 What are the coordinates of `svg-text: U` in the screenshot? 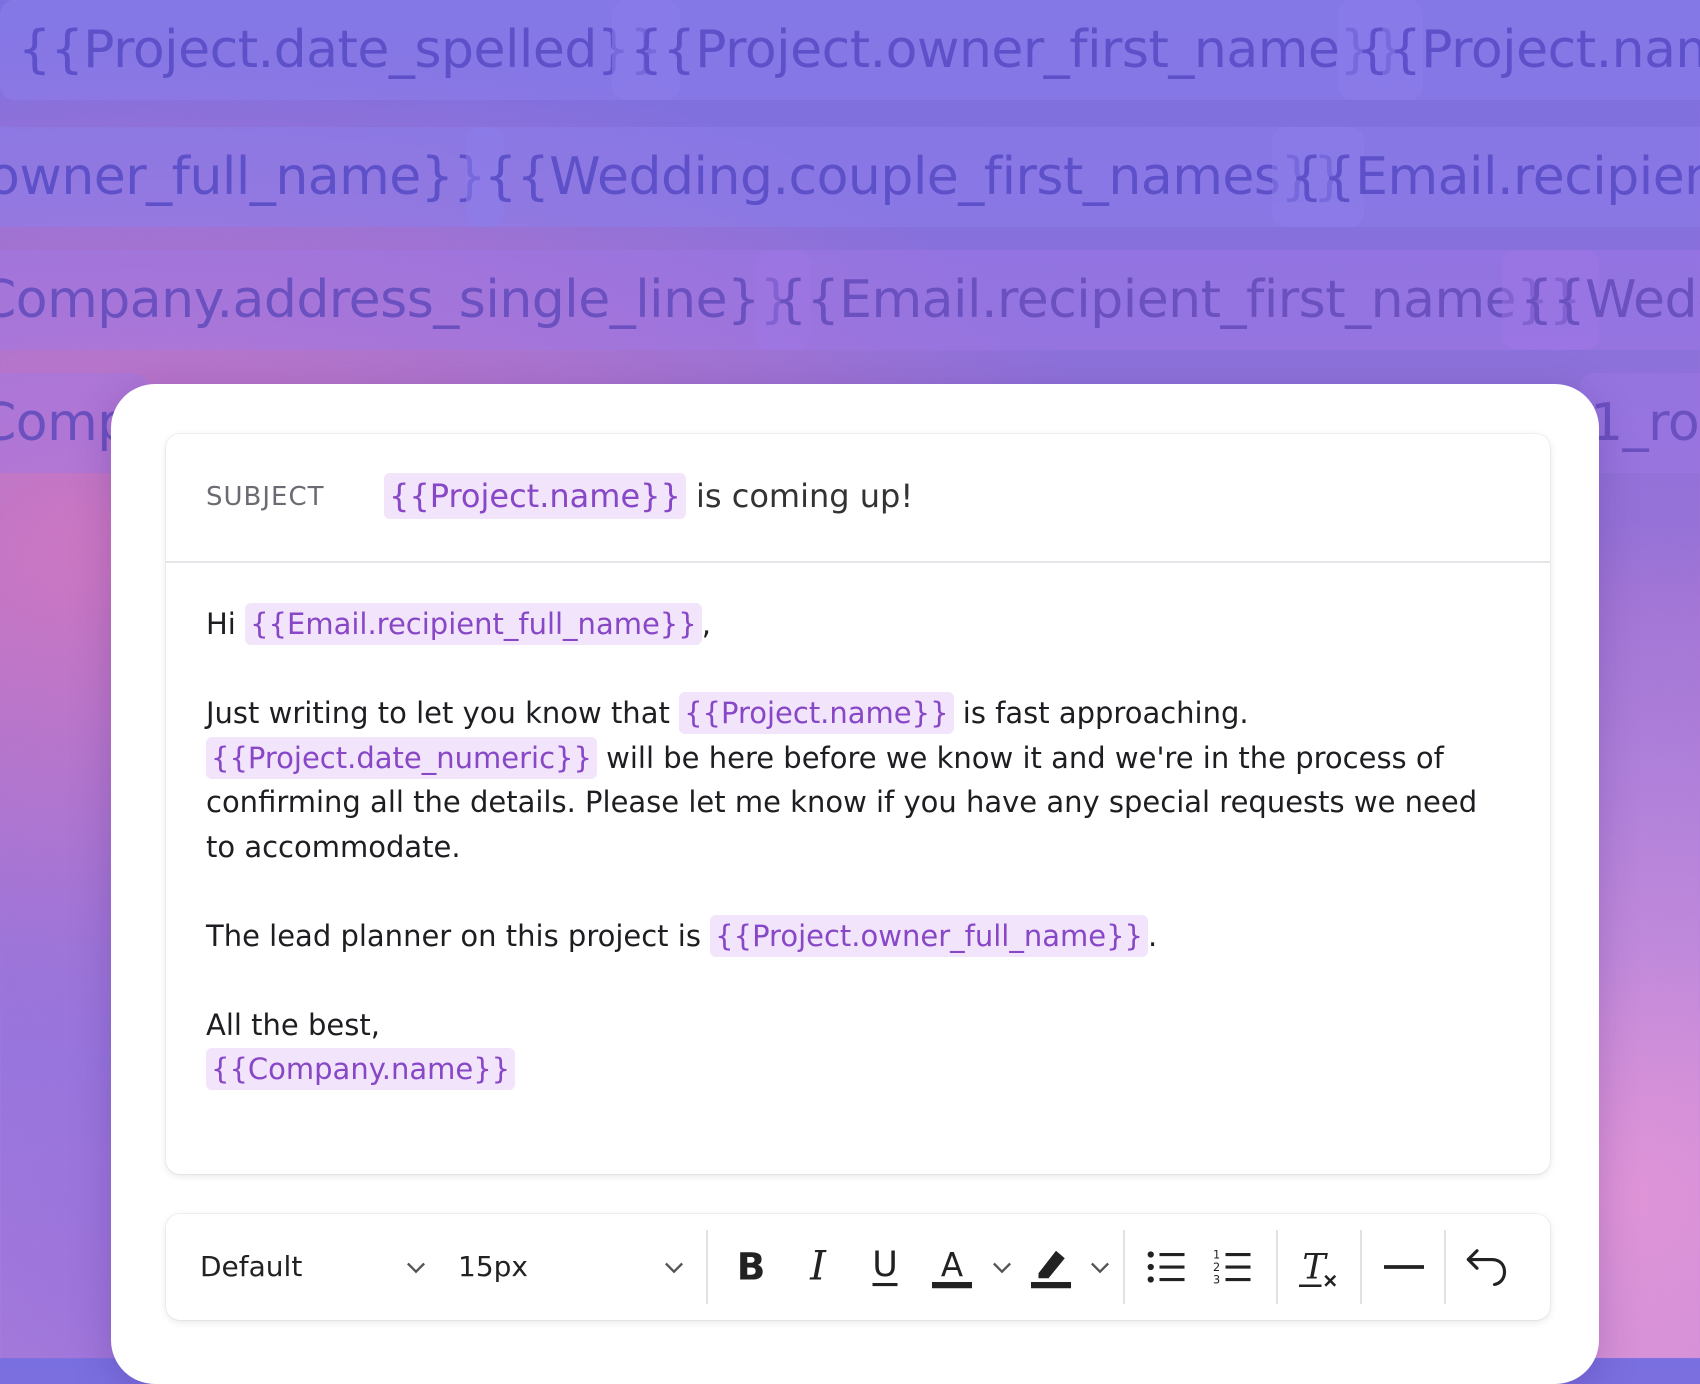 It's located at (885, 1265).